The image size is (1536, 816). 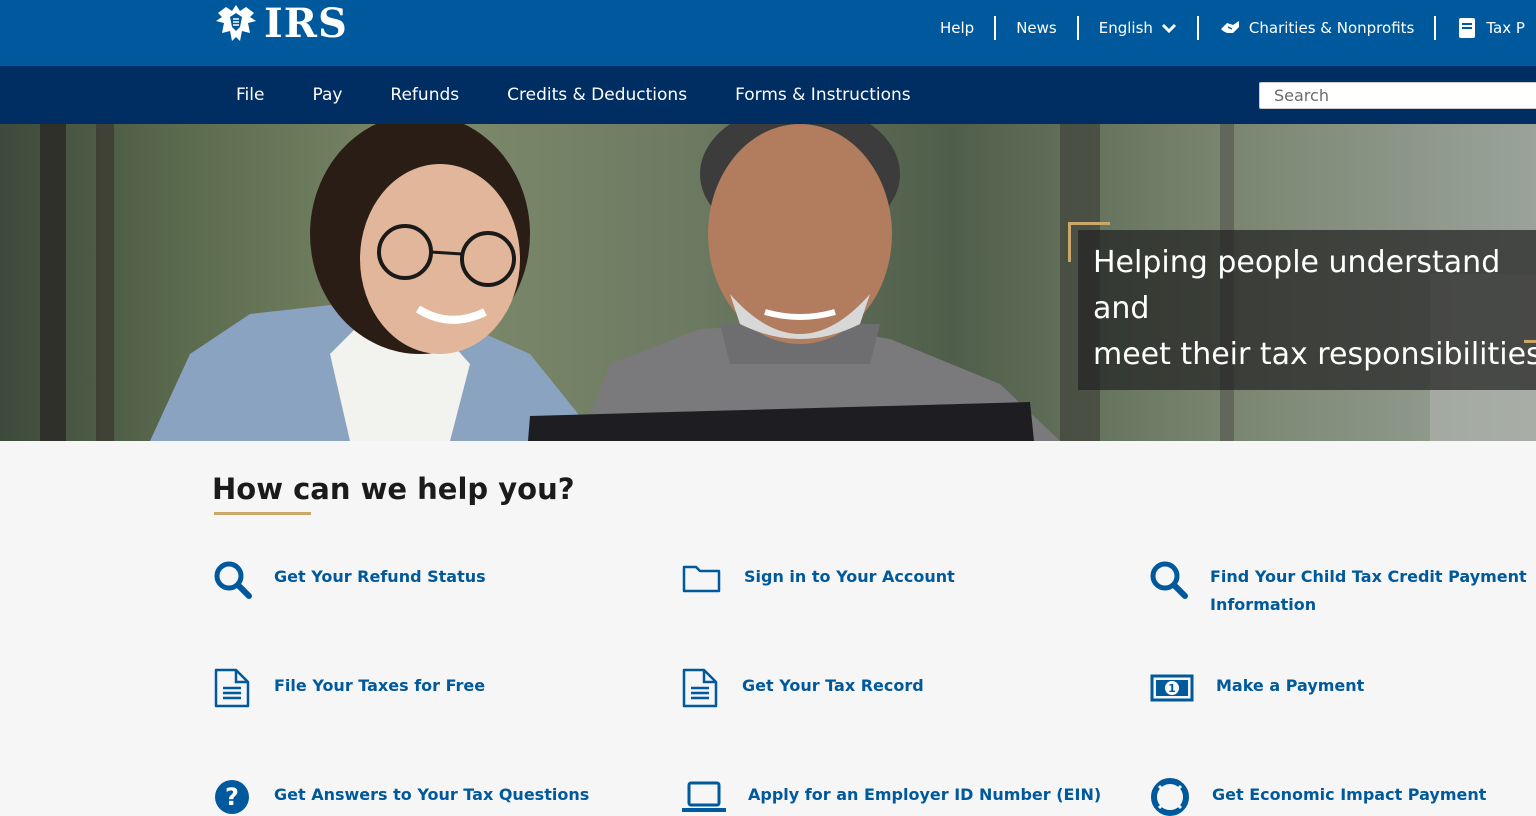 What do you see at coordinates (393, 489) in the screenshot?
I see `help-section-title: How can we help you?` at bounding box center [393, 489].